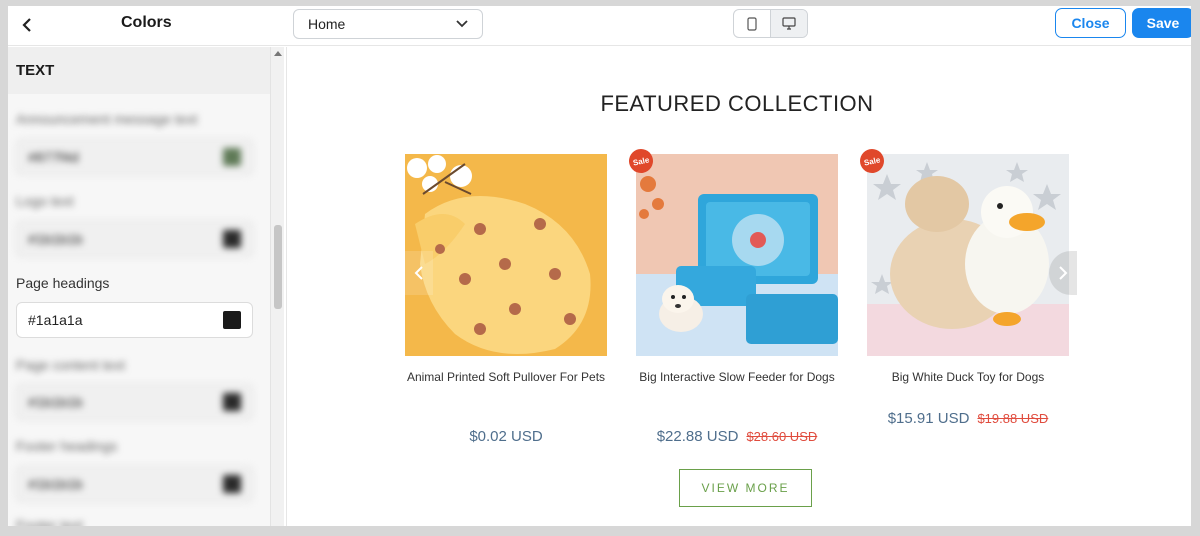 The height and width of the screenshot is (536, 1200). Describe the element at coordinates (139, 70) in the screenshot. I see `section-header-text: TEXT` at that location.